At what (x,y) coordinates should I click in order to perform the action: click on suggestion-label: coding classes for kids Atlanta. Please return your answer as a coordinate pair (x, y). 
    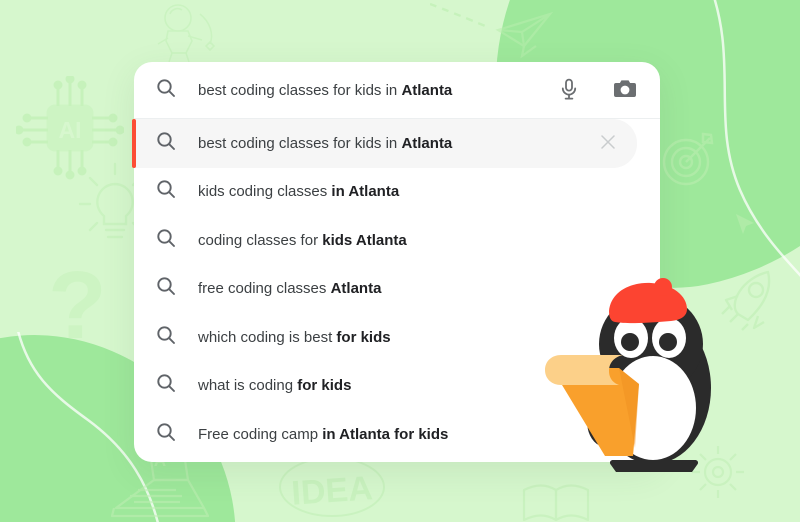
    Looking at the image, I should click on (302, 240).